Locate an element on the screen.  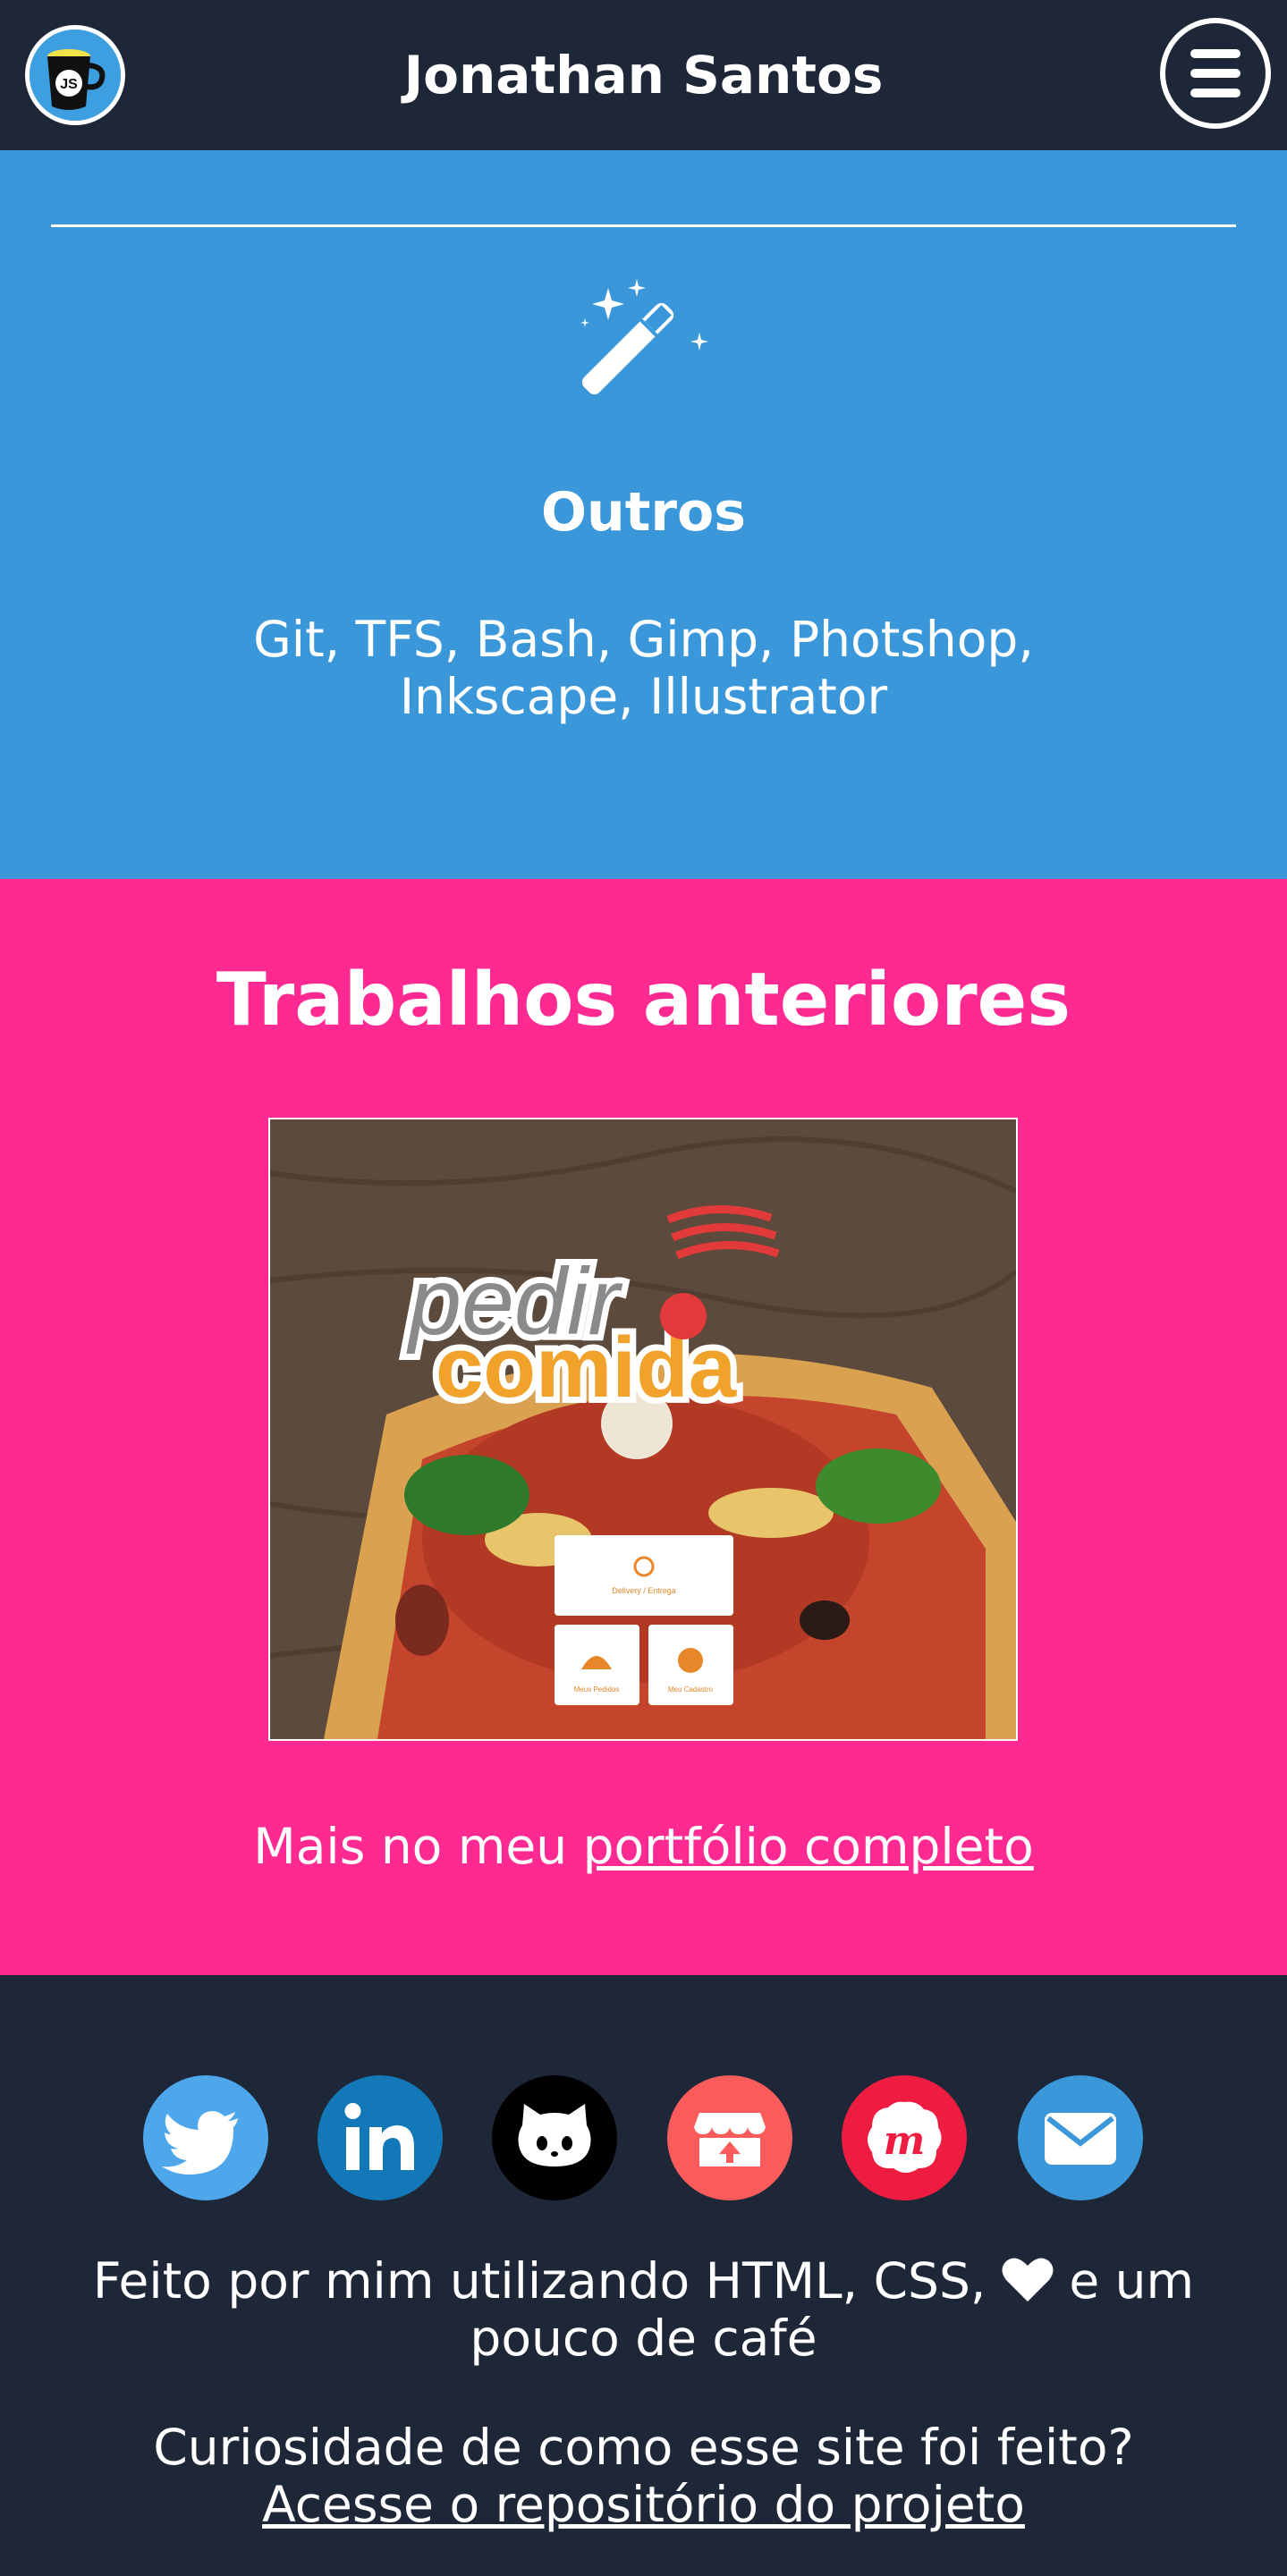
itchio-icon is located at coordinates (729, 2137).